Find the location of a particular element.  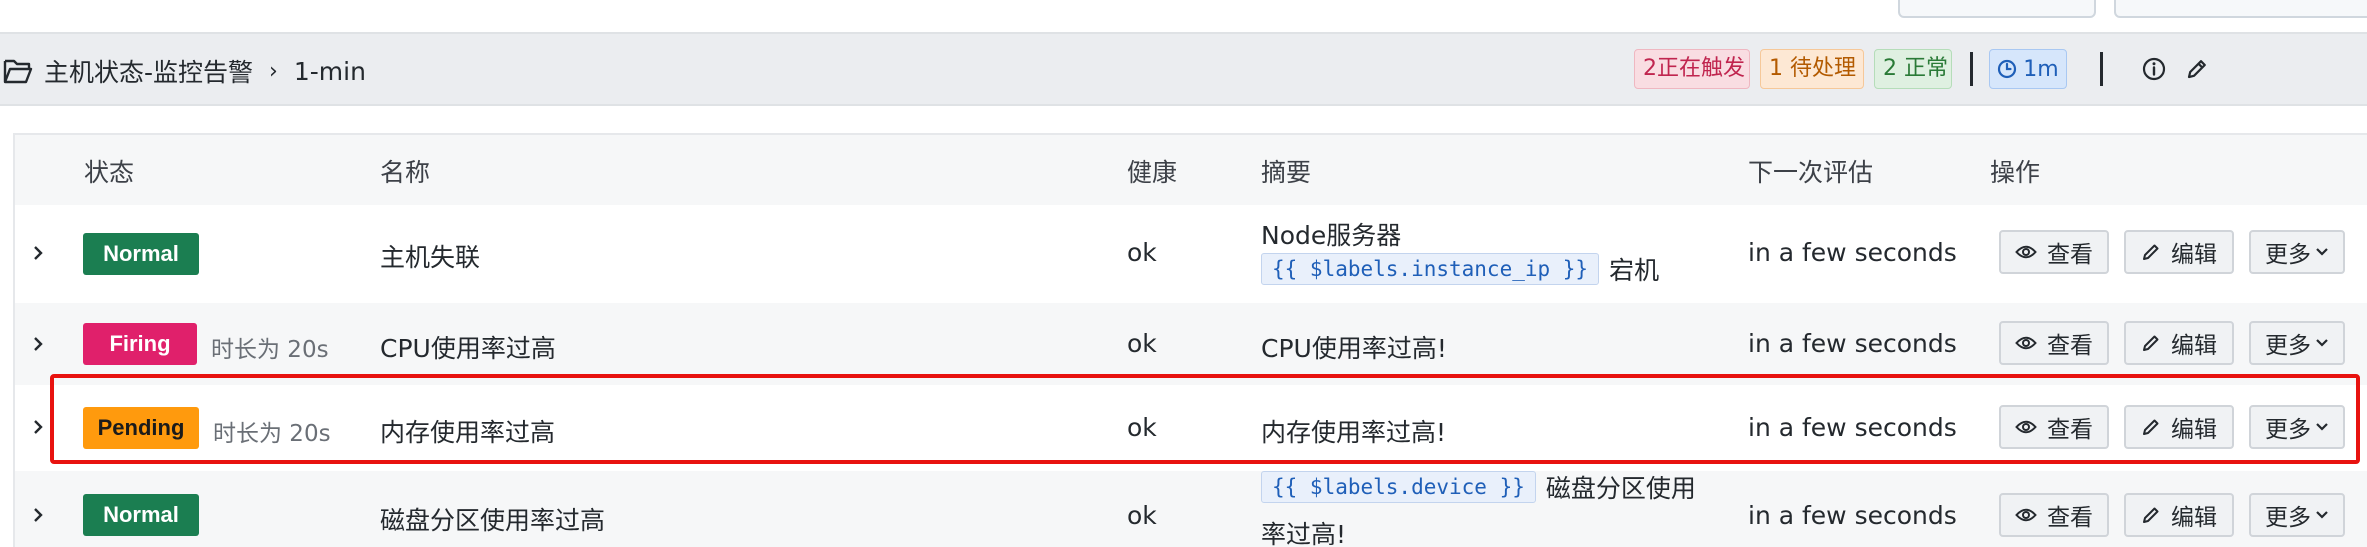

rule-name: 磁盘分区使用率过高 is located at coordinates (493, 520).